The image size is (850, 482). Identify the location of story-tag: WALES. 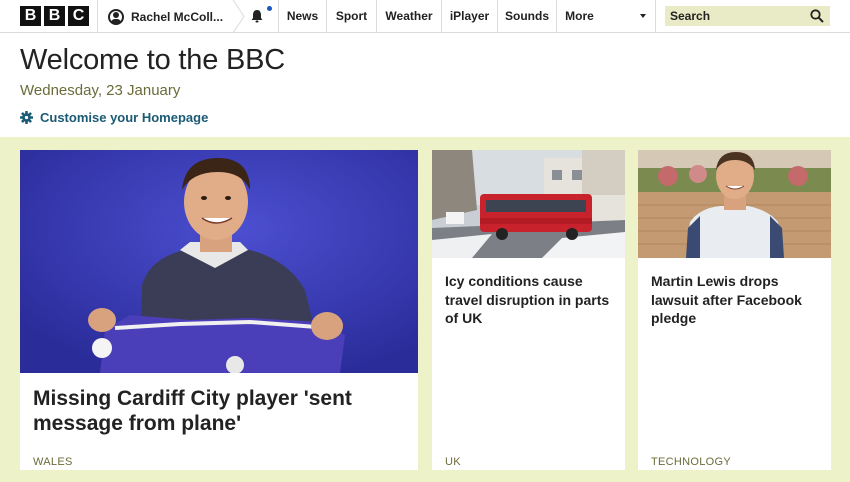
(53, 462).